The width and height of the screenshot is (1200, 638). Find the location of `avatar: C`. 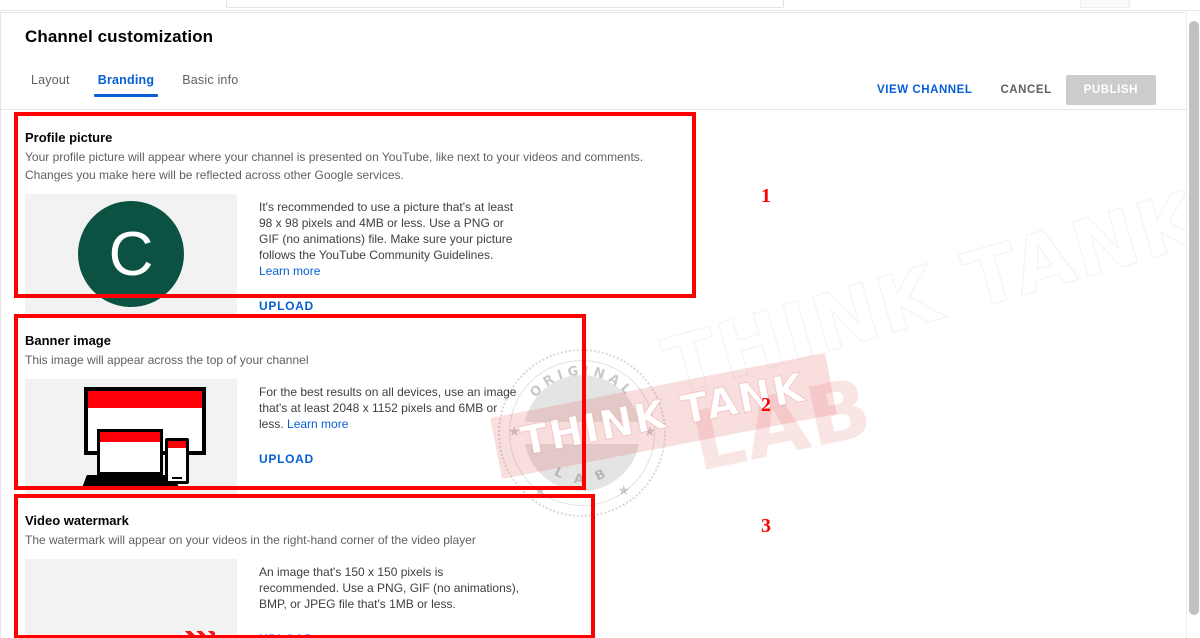

avatar: C is located at coordinates (131, 254).